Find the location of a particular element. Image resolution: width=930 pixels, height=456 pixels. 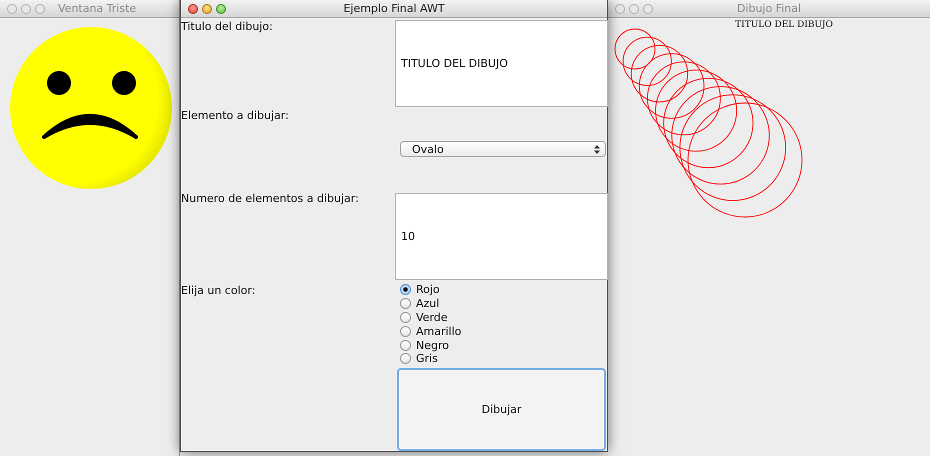

radio-option: Azul is located at coordinates (503, 303).